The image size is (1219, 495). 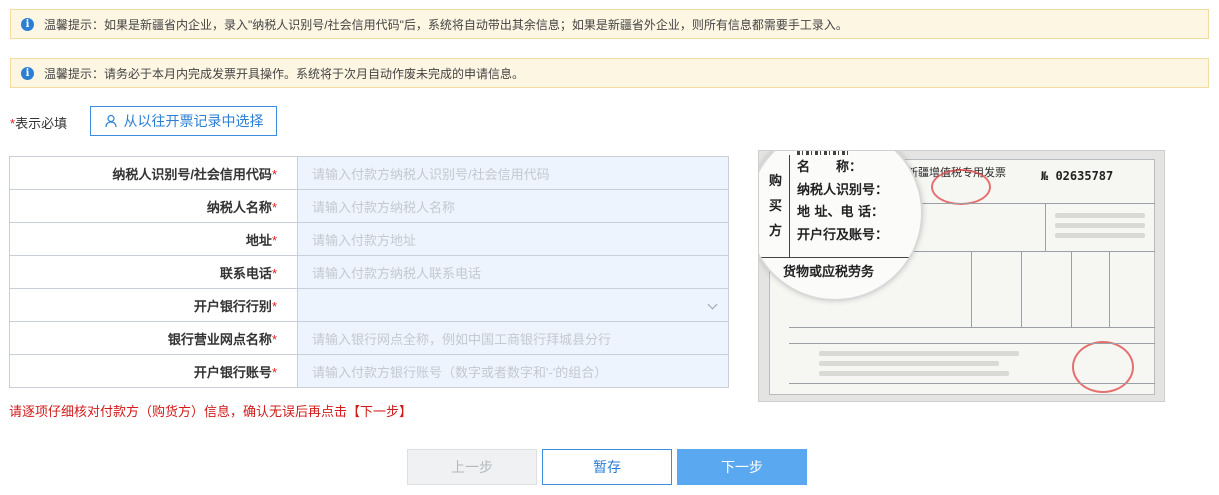 I want to click on taxpayer-name-label: 纳税人名称*, so click(x=153, y=206).